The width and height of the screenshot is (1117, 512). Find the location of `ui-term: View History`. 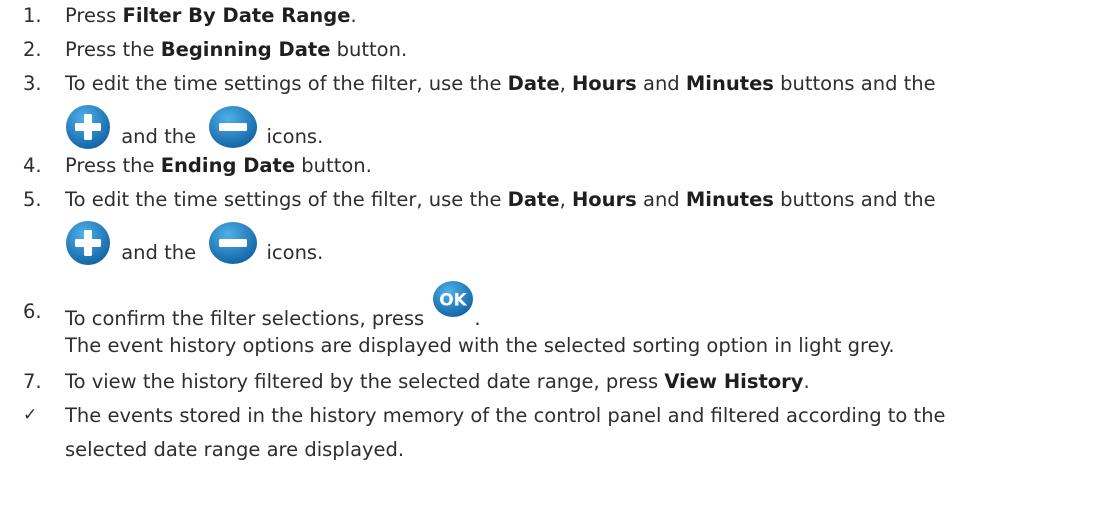

ui-term: View History is located at coordinates (734, 381).